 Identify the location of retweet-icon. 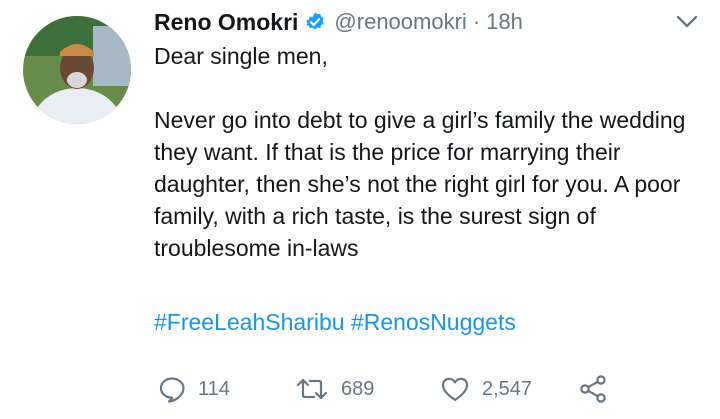
(312, 389).